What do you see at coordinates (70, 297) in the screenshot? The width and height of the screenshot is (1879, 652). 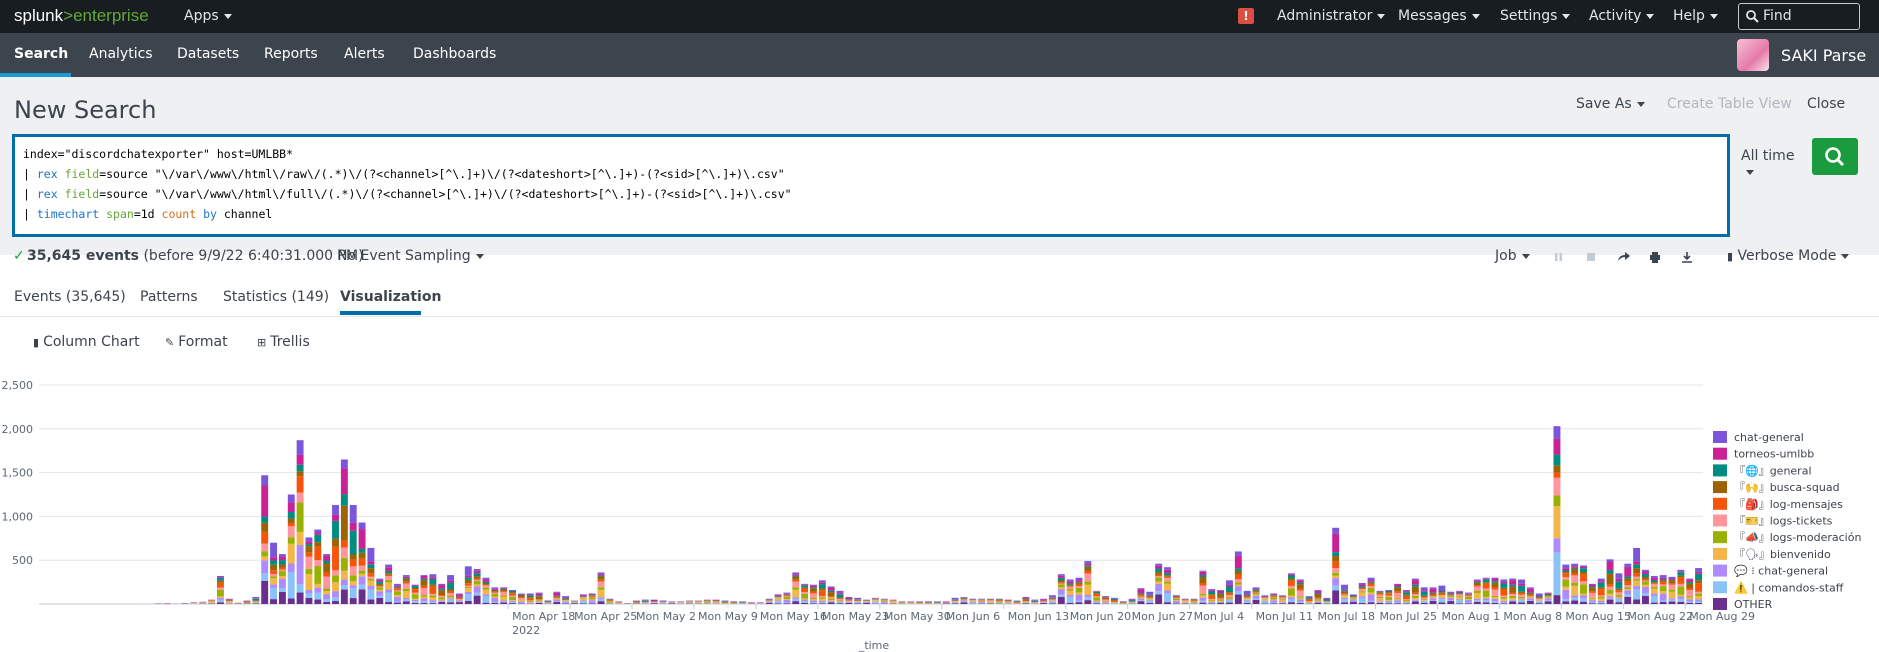 I see `tab-events: Events (35,645)` at bounding box center [70, 297].